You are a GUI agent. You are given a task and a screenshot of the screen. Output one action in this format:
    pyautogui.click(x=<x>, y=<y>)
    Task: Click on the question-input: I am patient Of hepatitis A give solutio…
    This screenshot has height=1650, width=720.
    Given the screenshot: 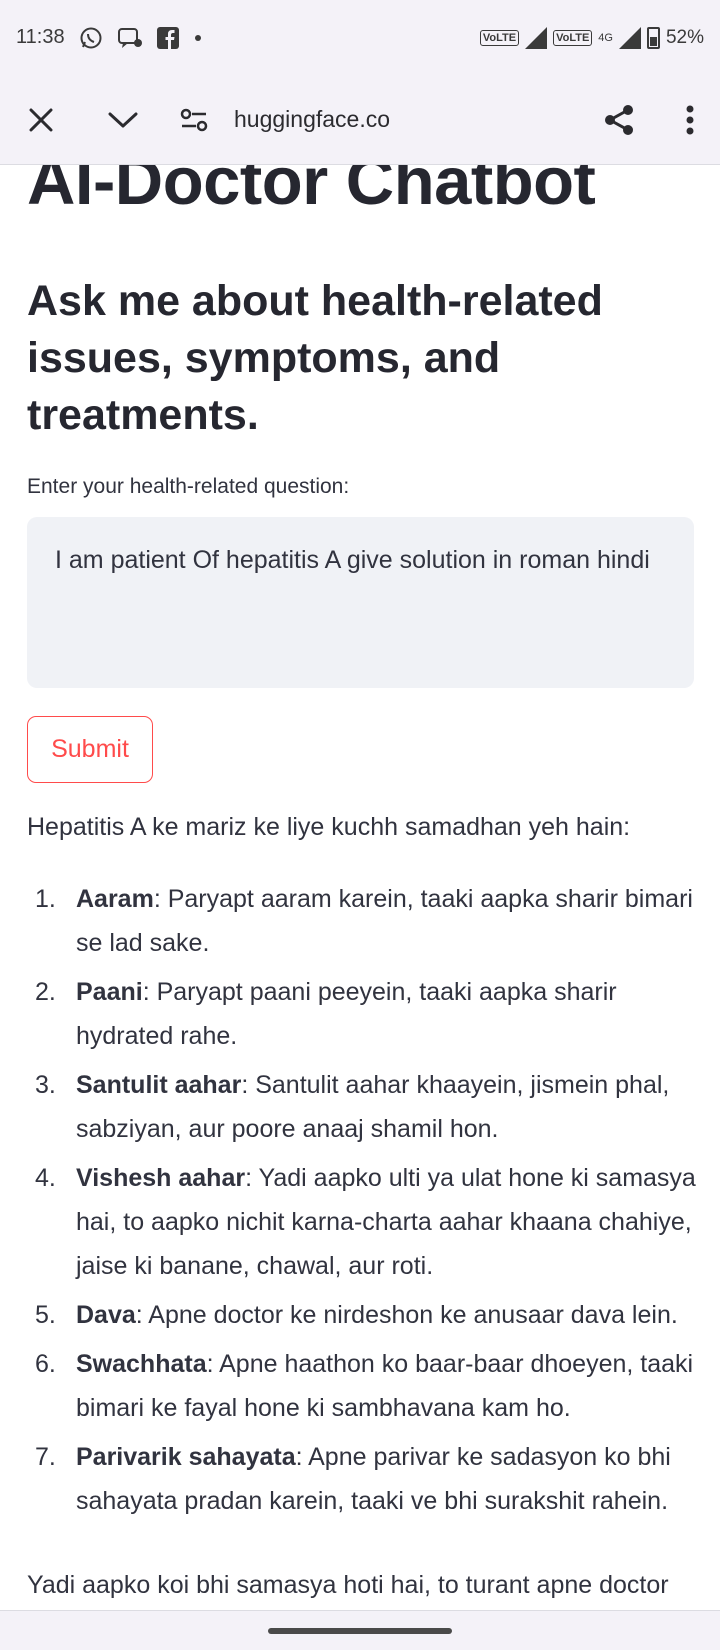 What is the action you would take?
    pyautogui.click(x=360, y=602)
    